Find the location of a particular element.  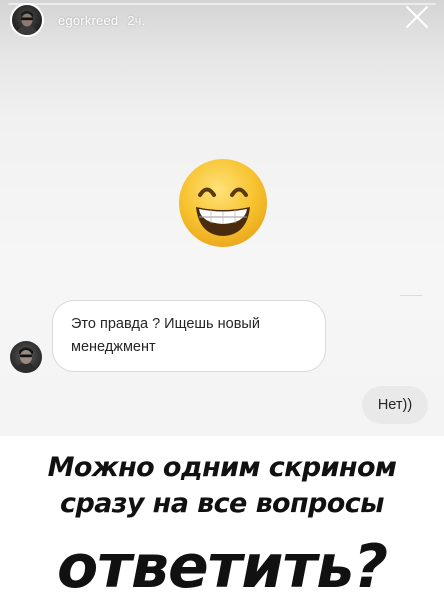

caption-line-2: сразу на все вопросы is located at coordinates (222, 503).